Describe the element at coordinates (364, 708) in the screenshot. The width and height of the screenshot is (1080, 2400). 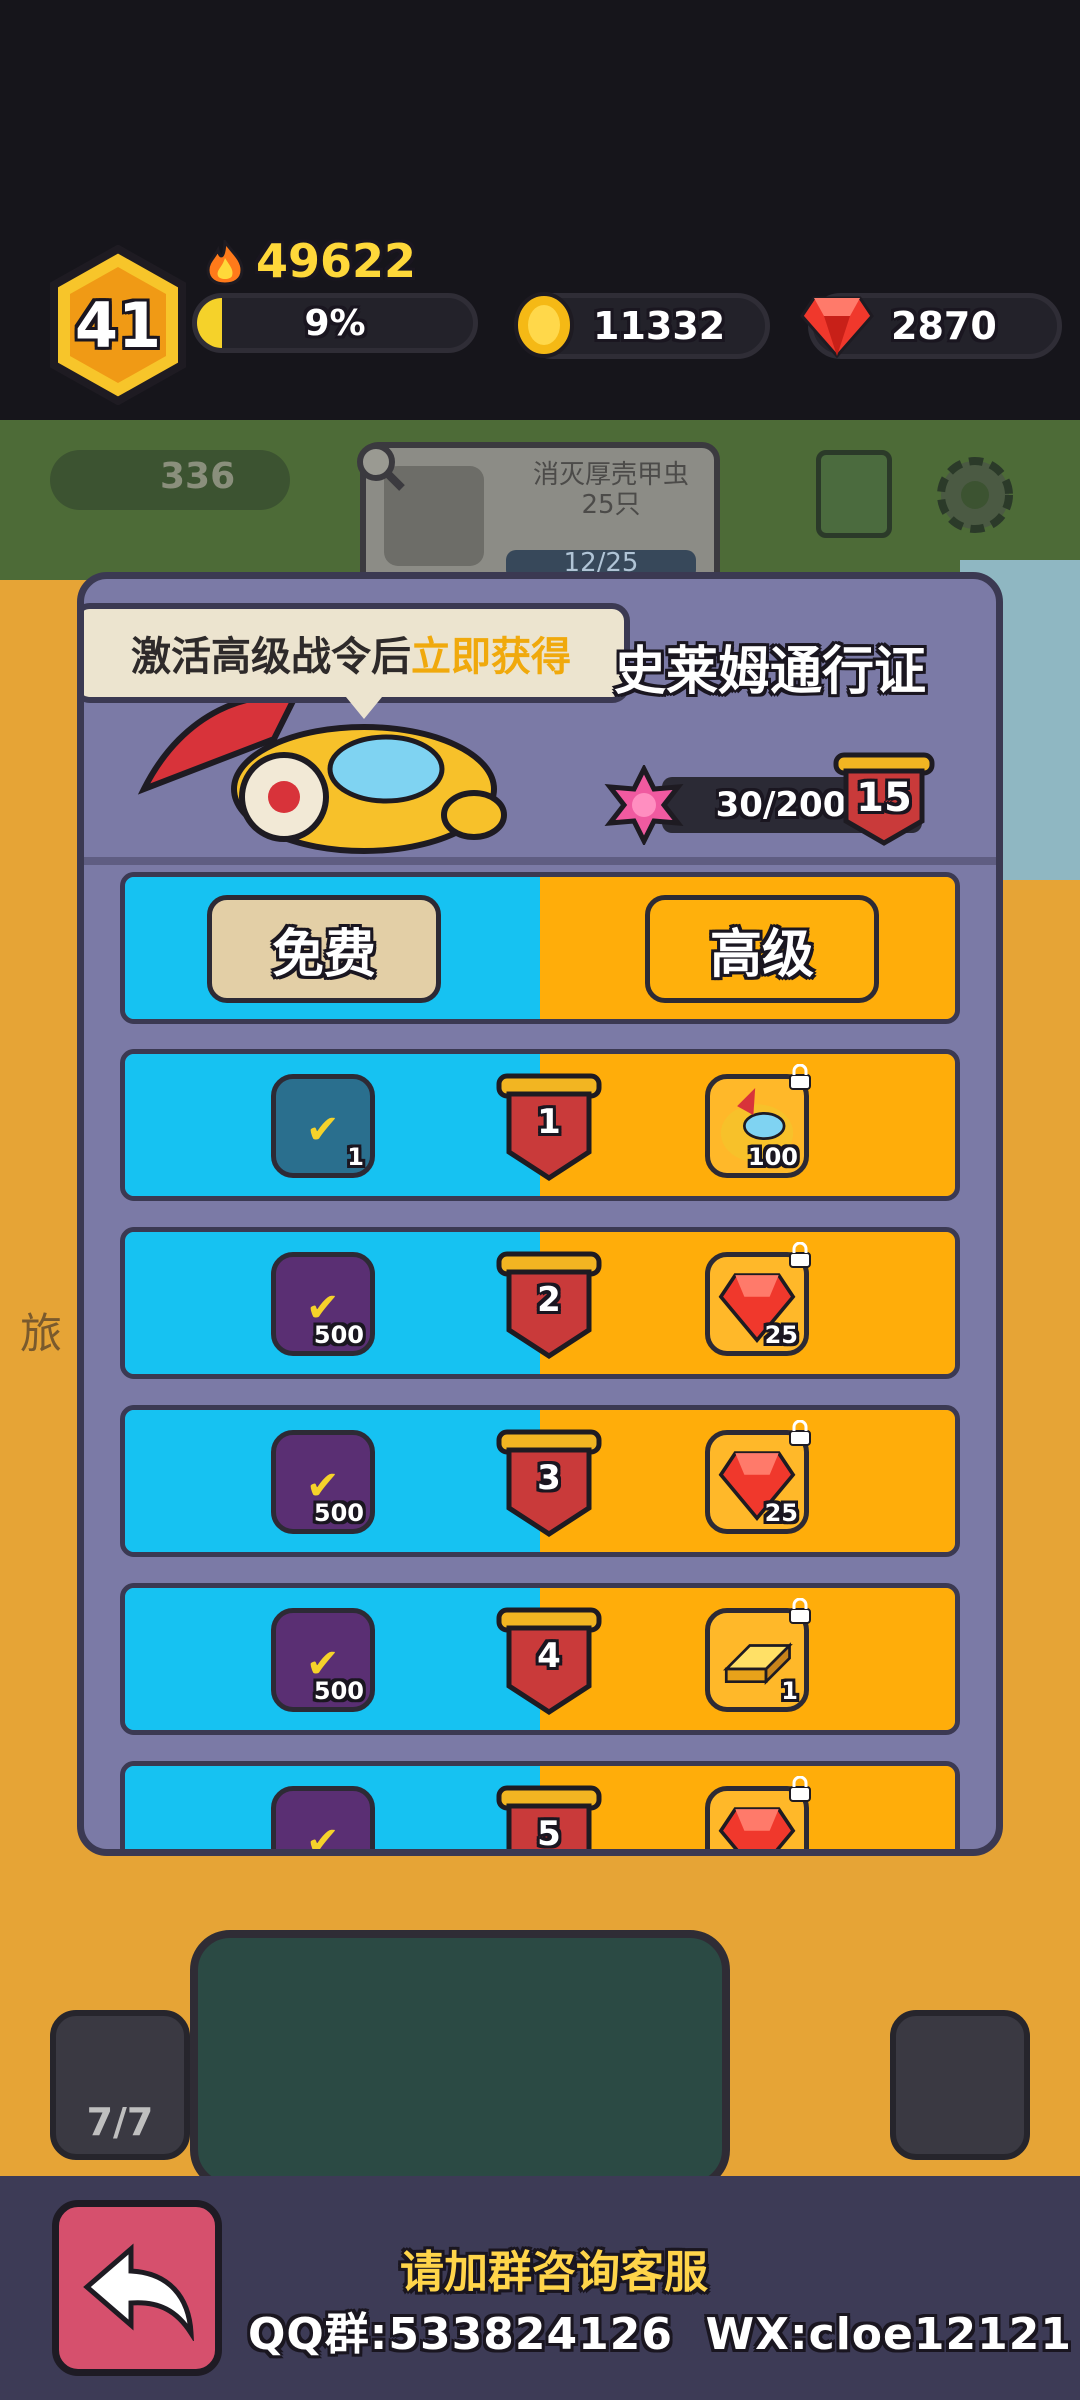
I see `tooltip-tail` at that location.